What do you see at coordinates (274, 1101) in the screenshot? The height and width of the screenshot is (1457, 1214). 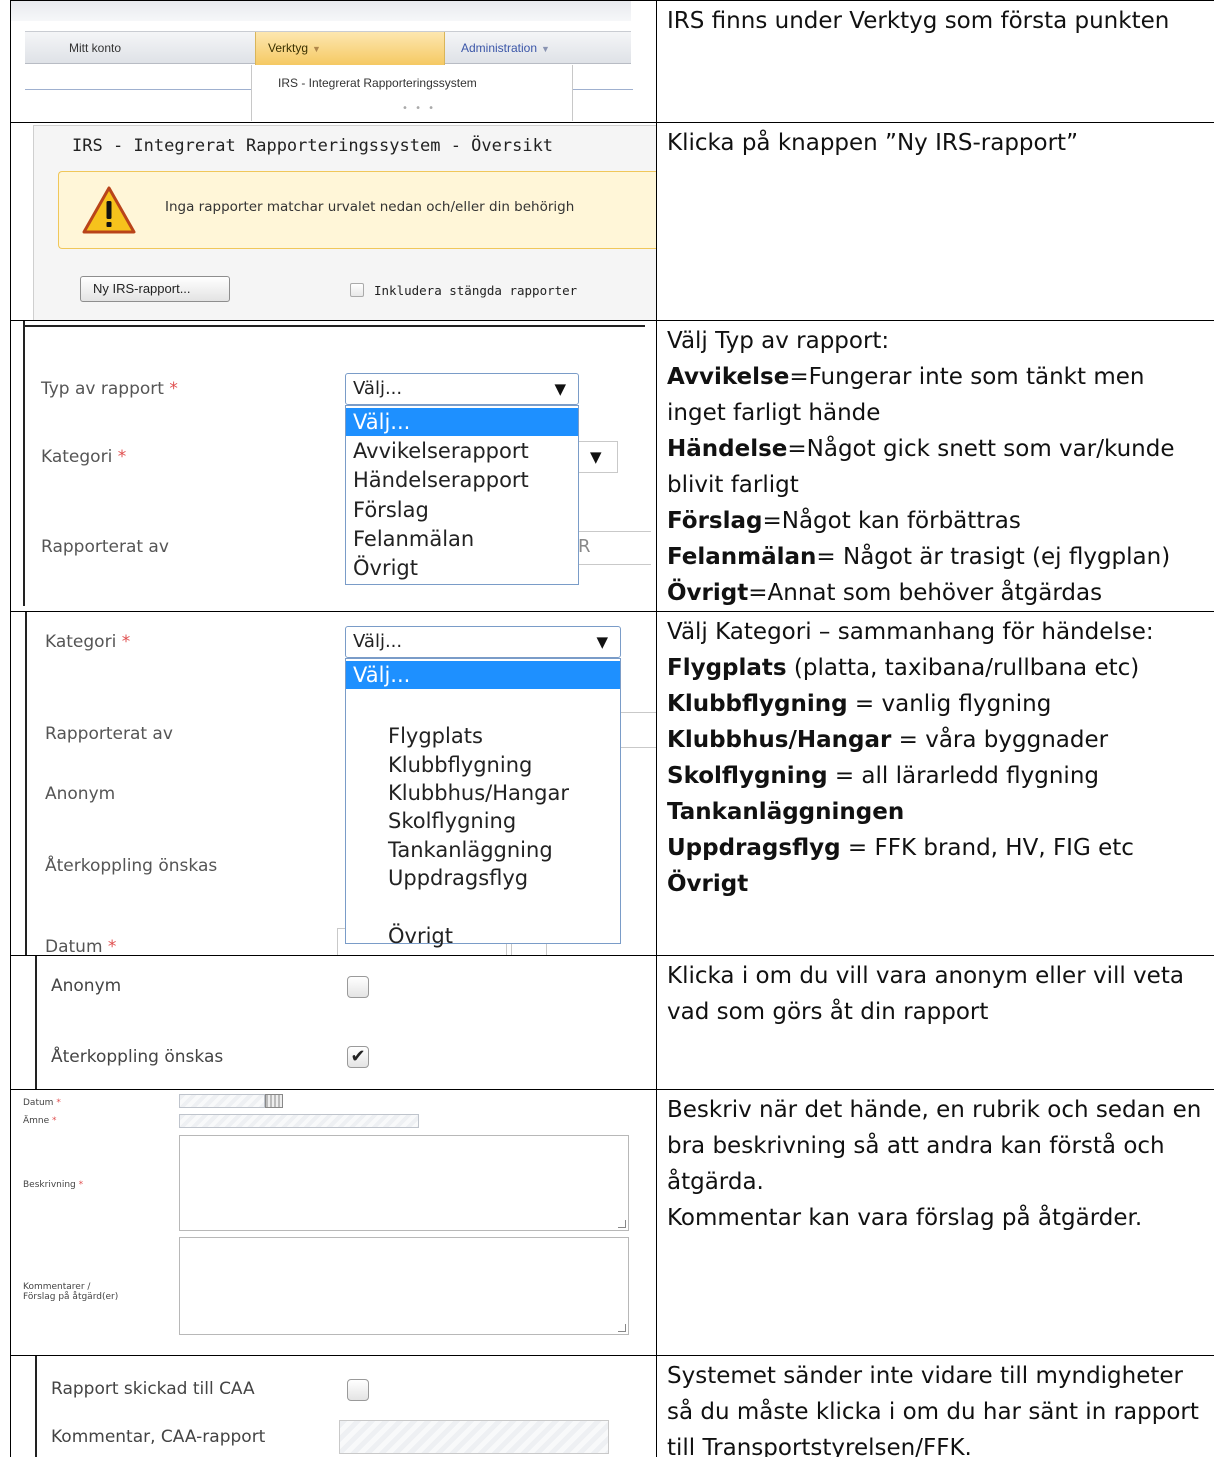 I see `calendar-icon` at bounding box center [274, 1101].